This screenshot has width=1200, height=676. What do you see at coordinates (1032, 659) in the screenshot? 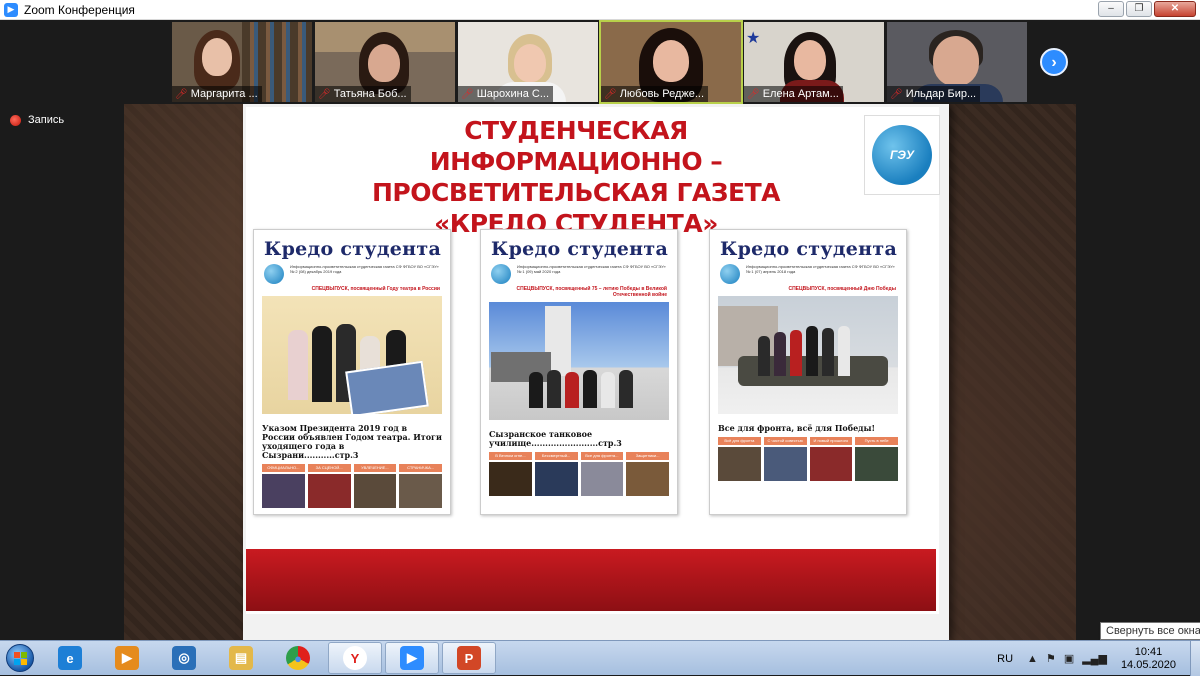
I see `show-hidden-icons: ▲` at bounding box center [1032, 659].